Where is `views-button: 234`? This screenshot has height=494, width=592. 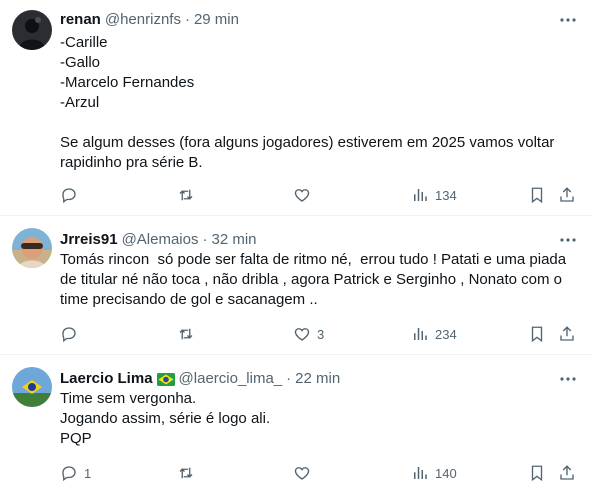
views-button: 234 is located at coordinates (434, 334).